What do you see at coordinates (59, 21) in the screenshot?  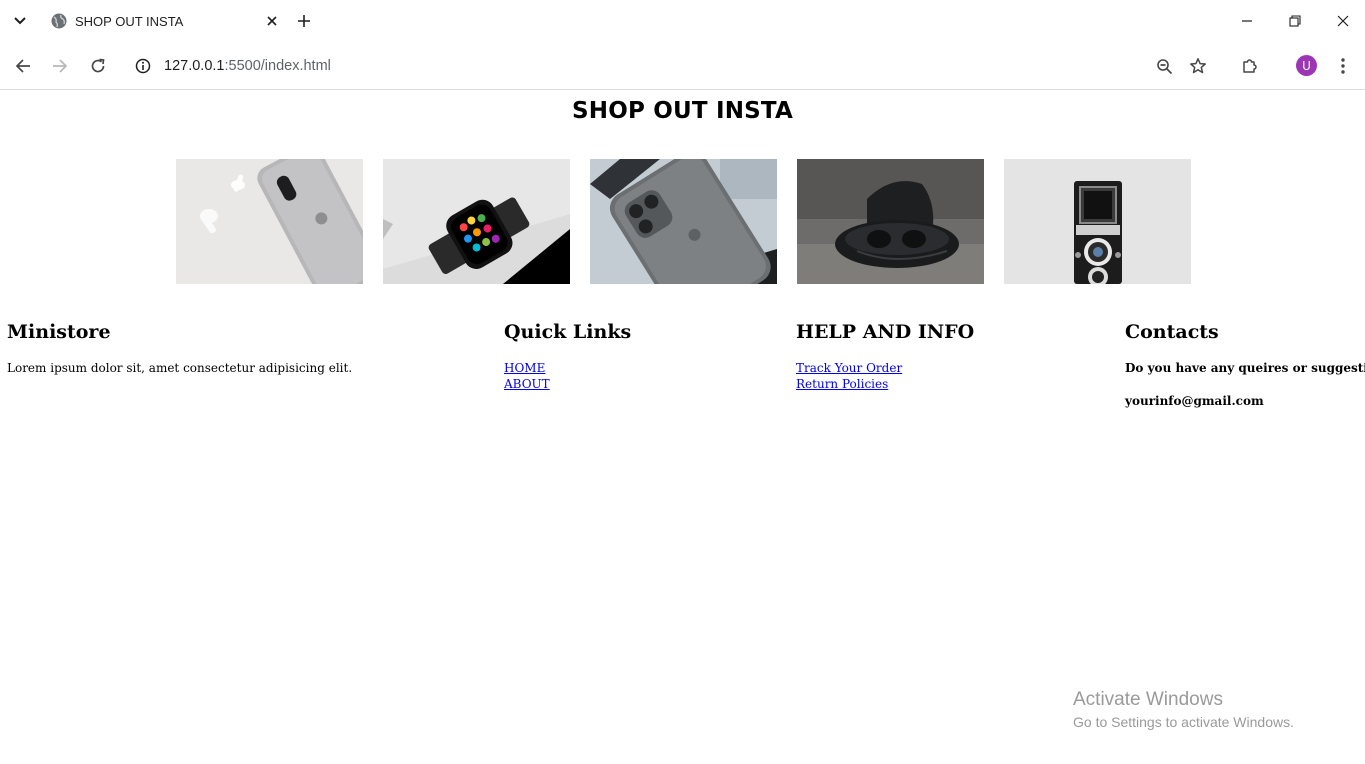 I see `globe-icon` at bounding box center [59, 21].